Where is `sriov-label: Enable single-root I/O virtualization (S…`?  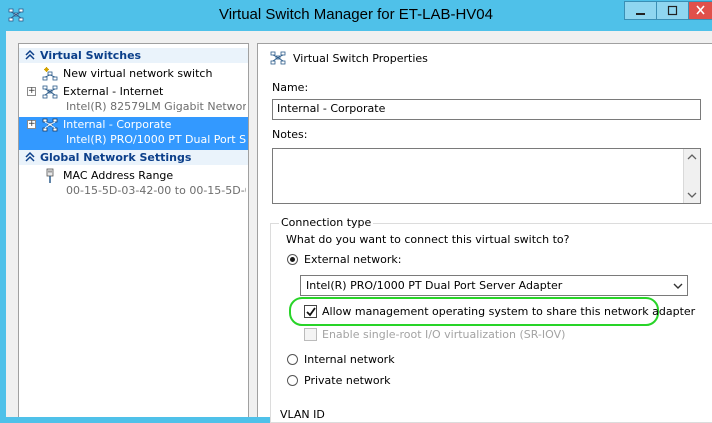 sriov-label: Enable single-root I/O virtualization (S… is located at coordinates (444, 334).